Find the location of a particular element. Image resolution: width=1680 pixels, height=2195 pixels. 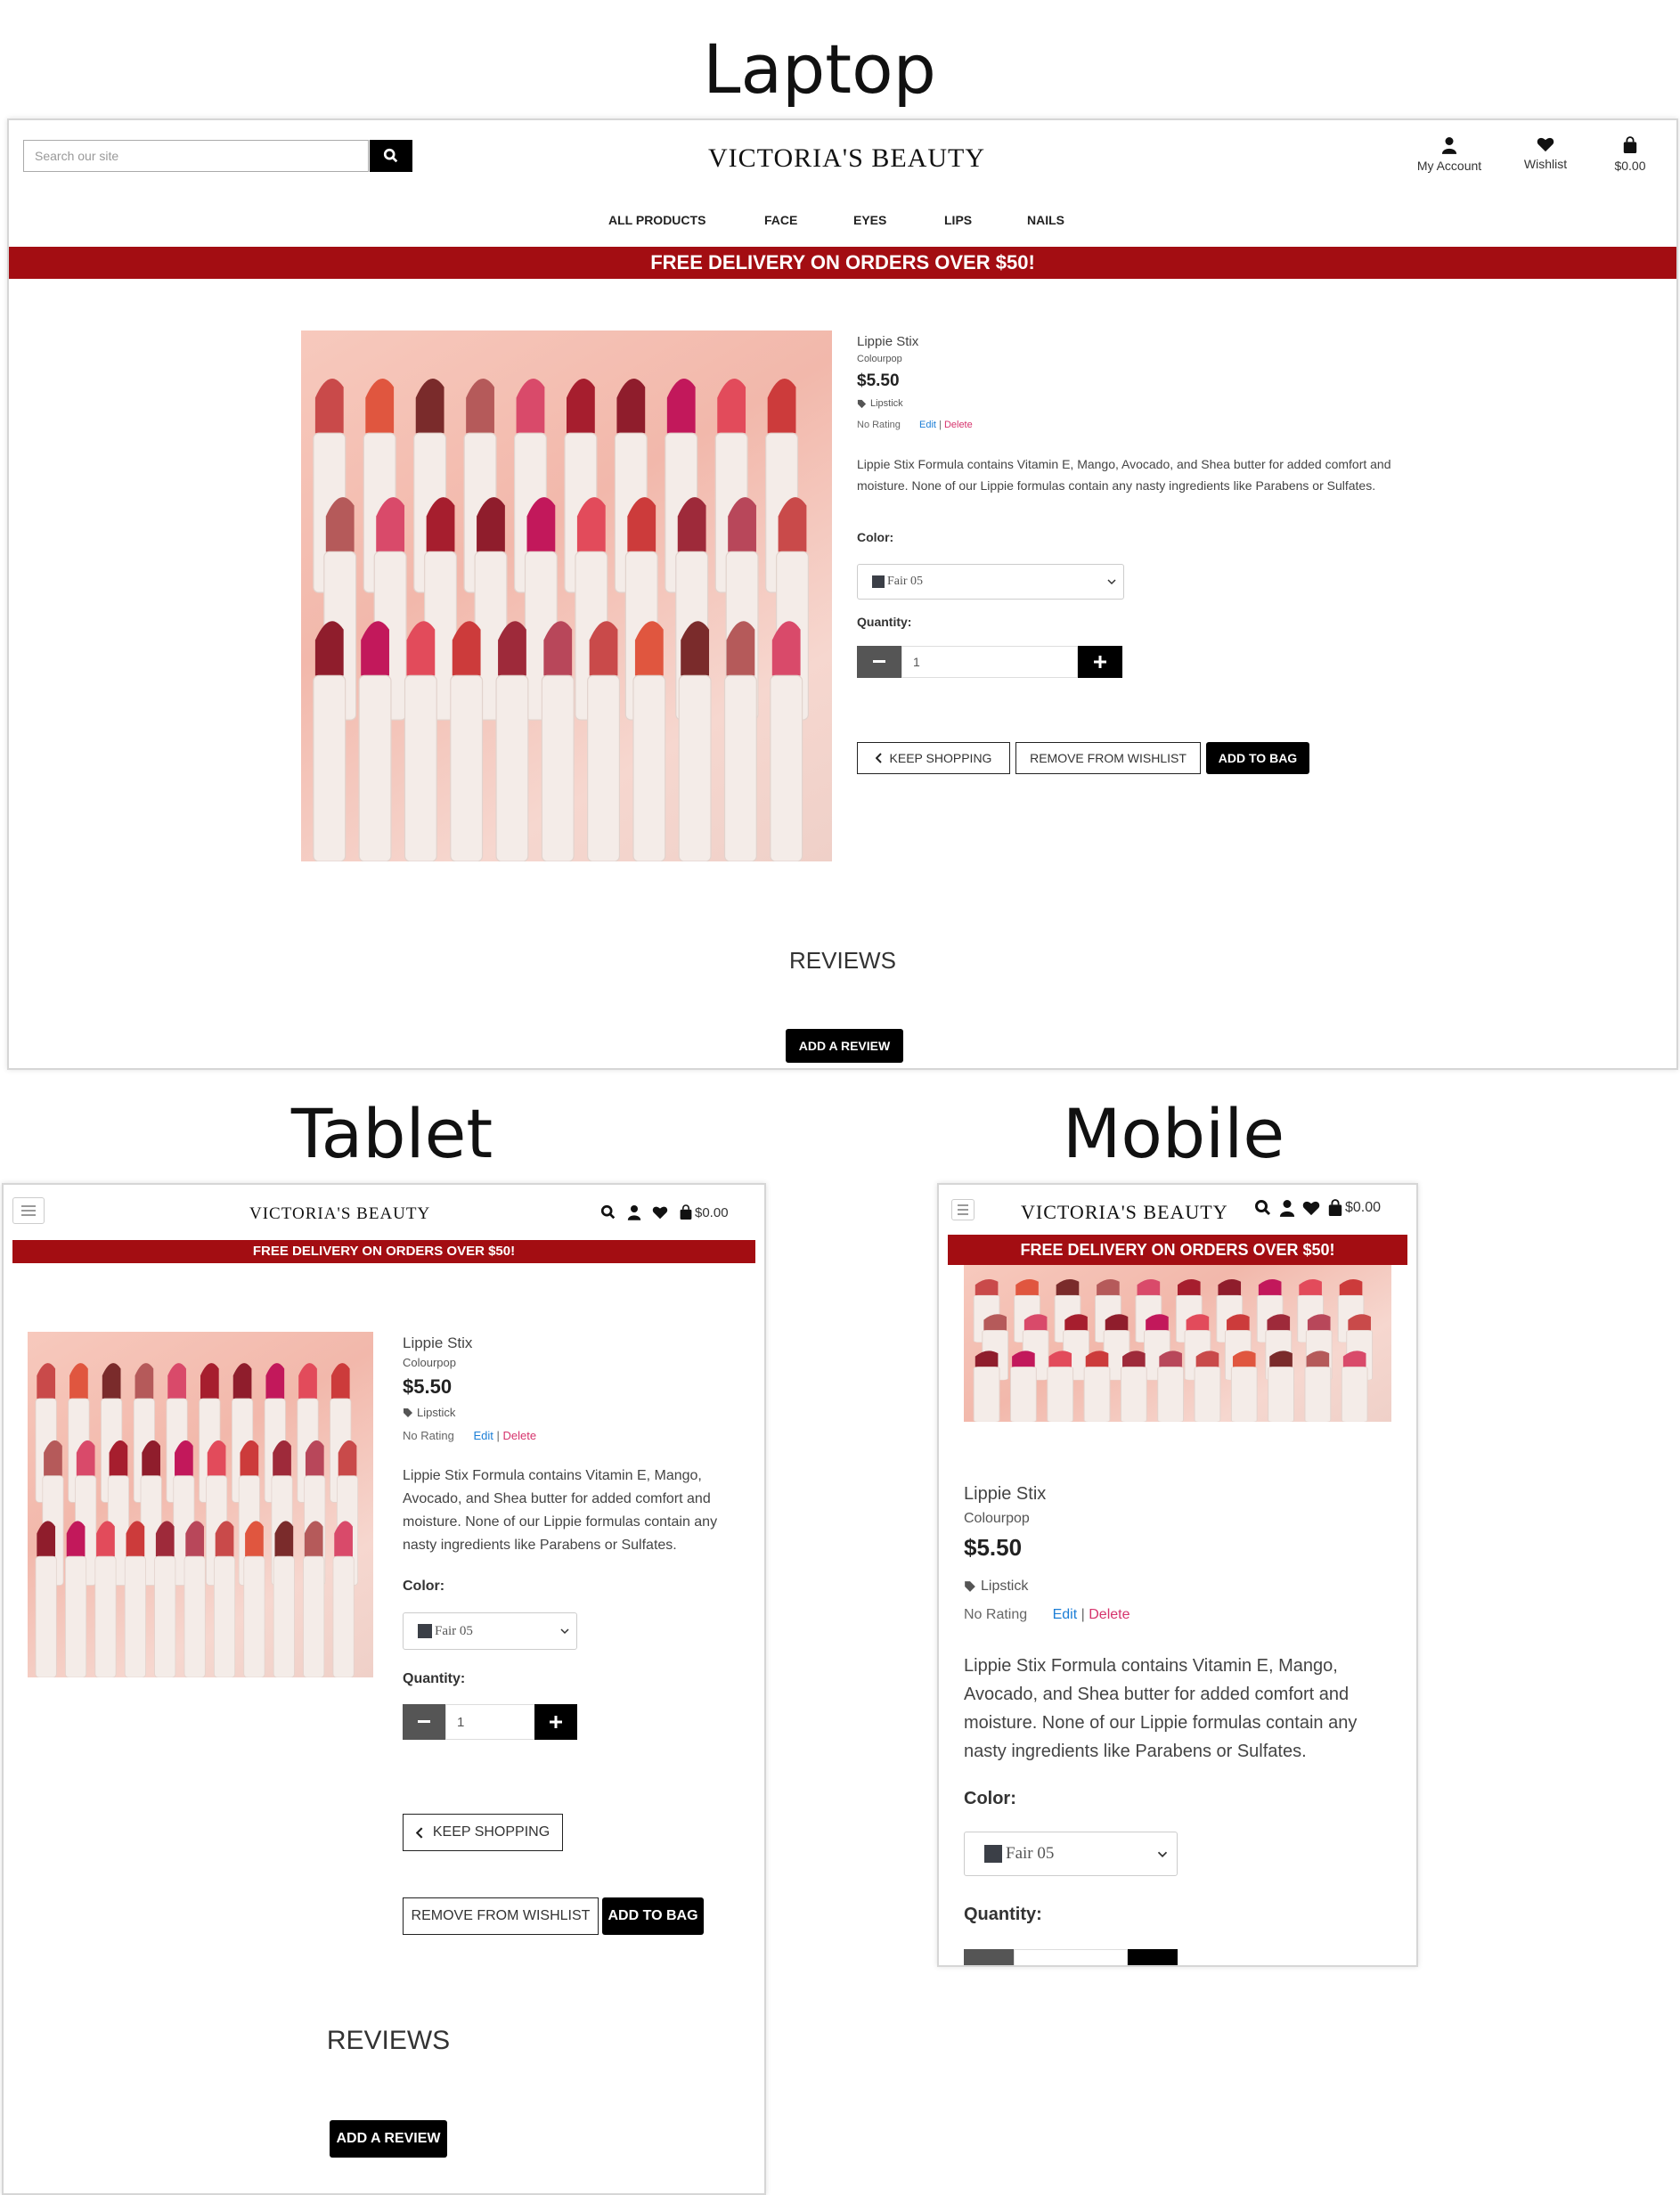

keep-shopping-label: KEEP SHOPPING is located at coordinates (491, 1832).